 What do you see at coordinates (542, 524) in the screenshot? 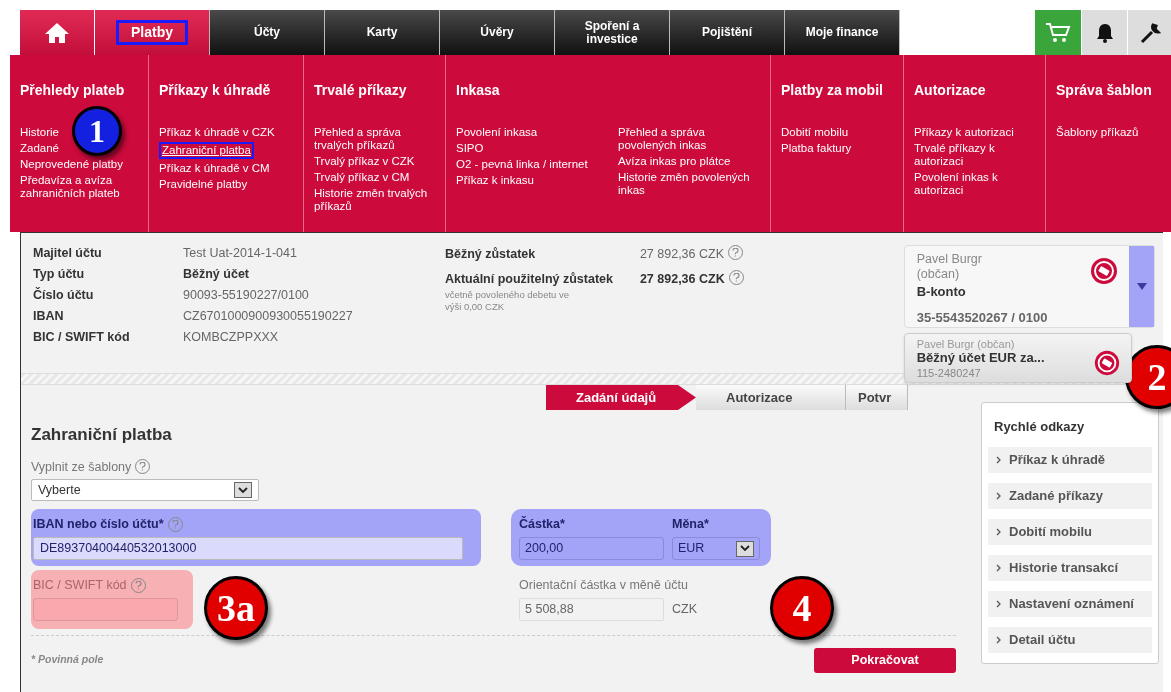
I see `field-label: Částka*` at bounding box center [542, 524].